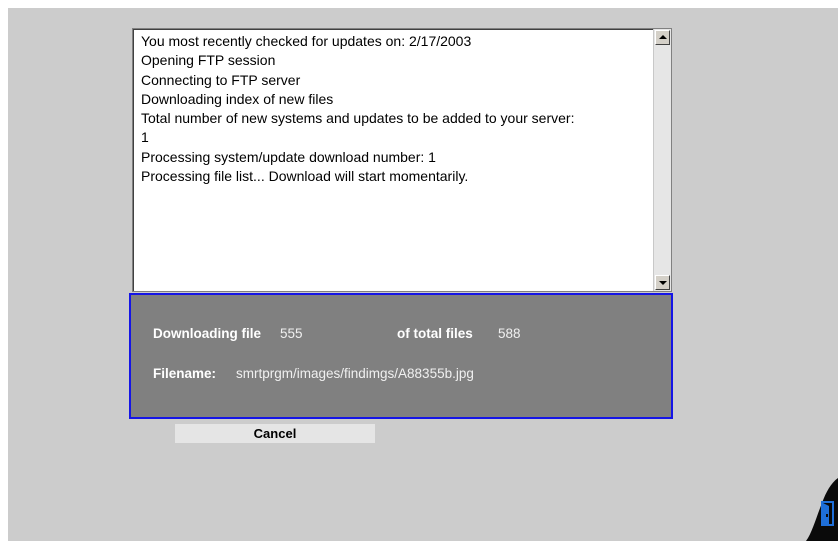  What do you see at coordinates (291, 333) in the screenshot?
I see `downloading-file-value: 555` at bounding box center [291, 333].